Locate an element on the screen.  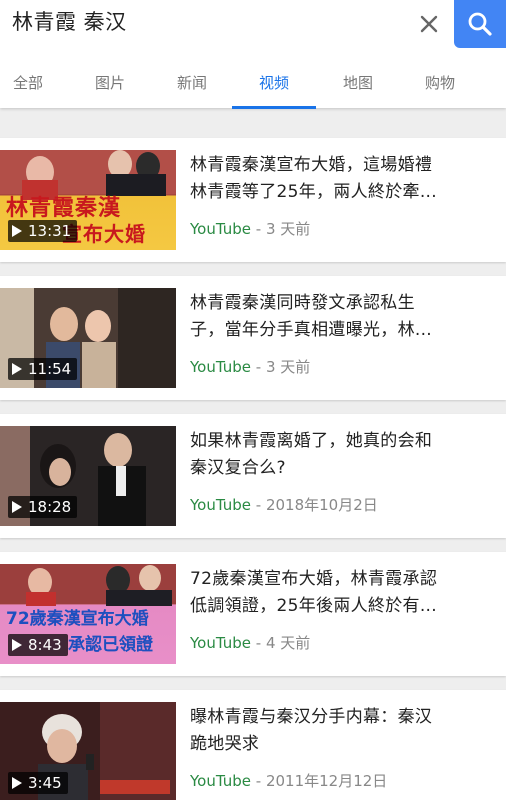
video-thumbnail: 11:54 is located at coordinates (88, 338).